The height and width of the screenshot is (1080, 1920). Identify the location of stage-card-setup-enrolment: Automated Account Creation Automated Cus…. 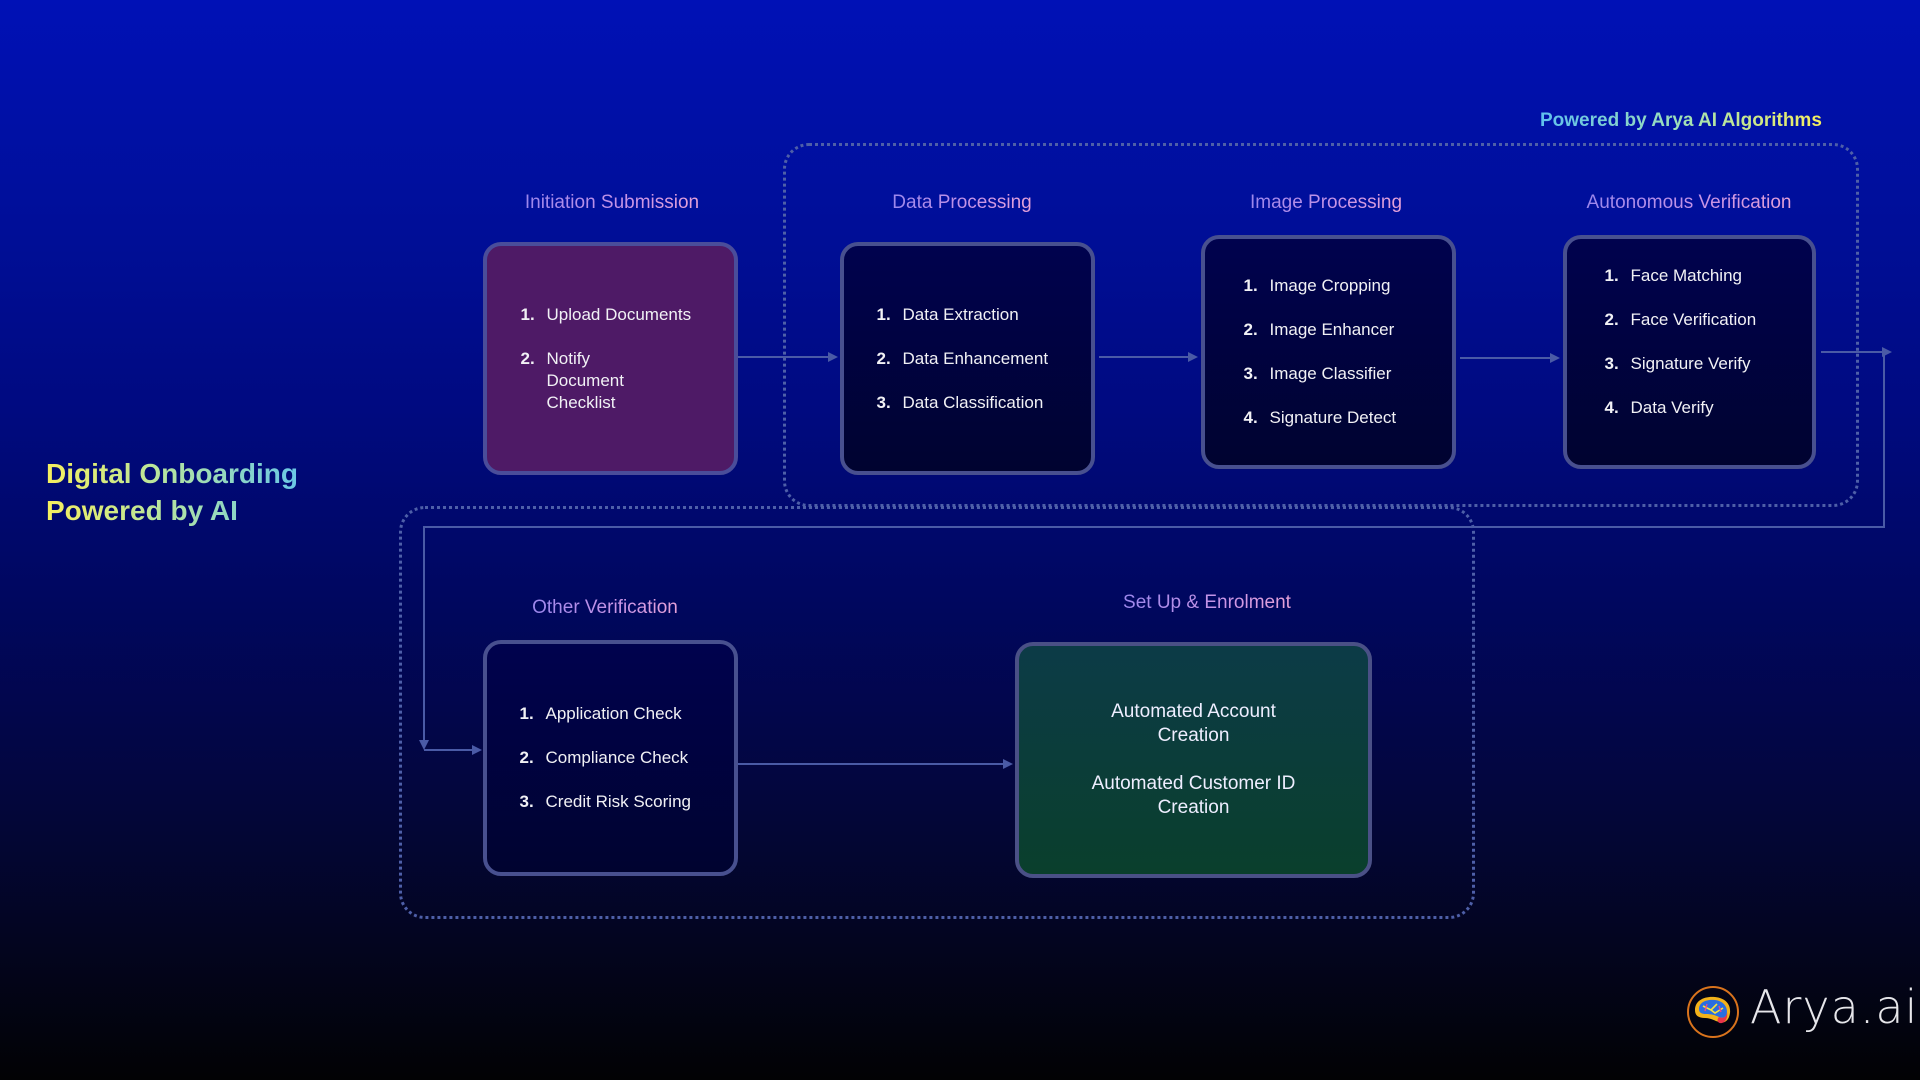
(1193, 760).